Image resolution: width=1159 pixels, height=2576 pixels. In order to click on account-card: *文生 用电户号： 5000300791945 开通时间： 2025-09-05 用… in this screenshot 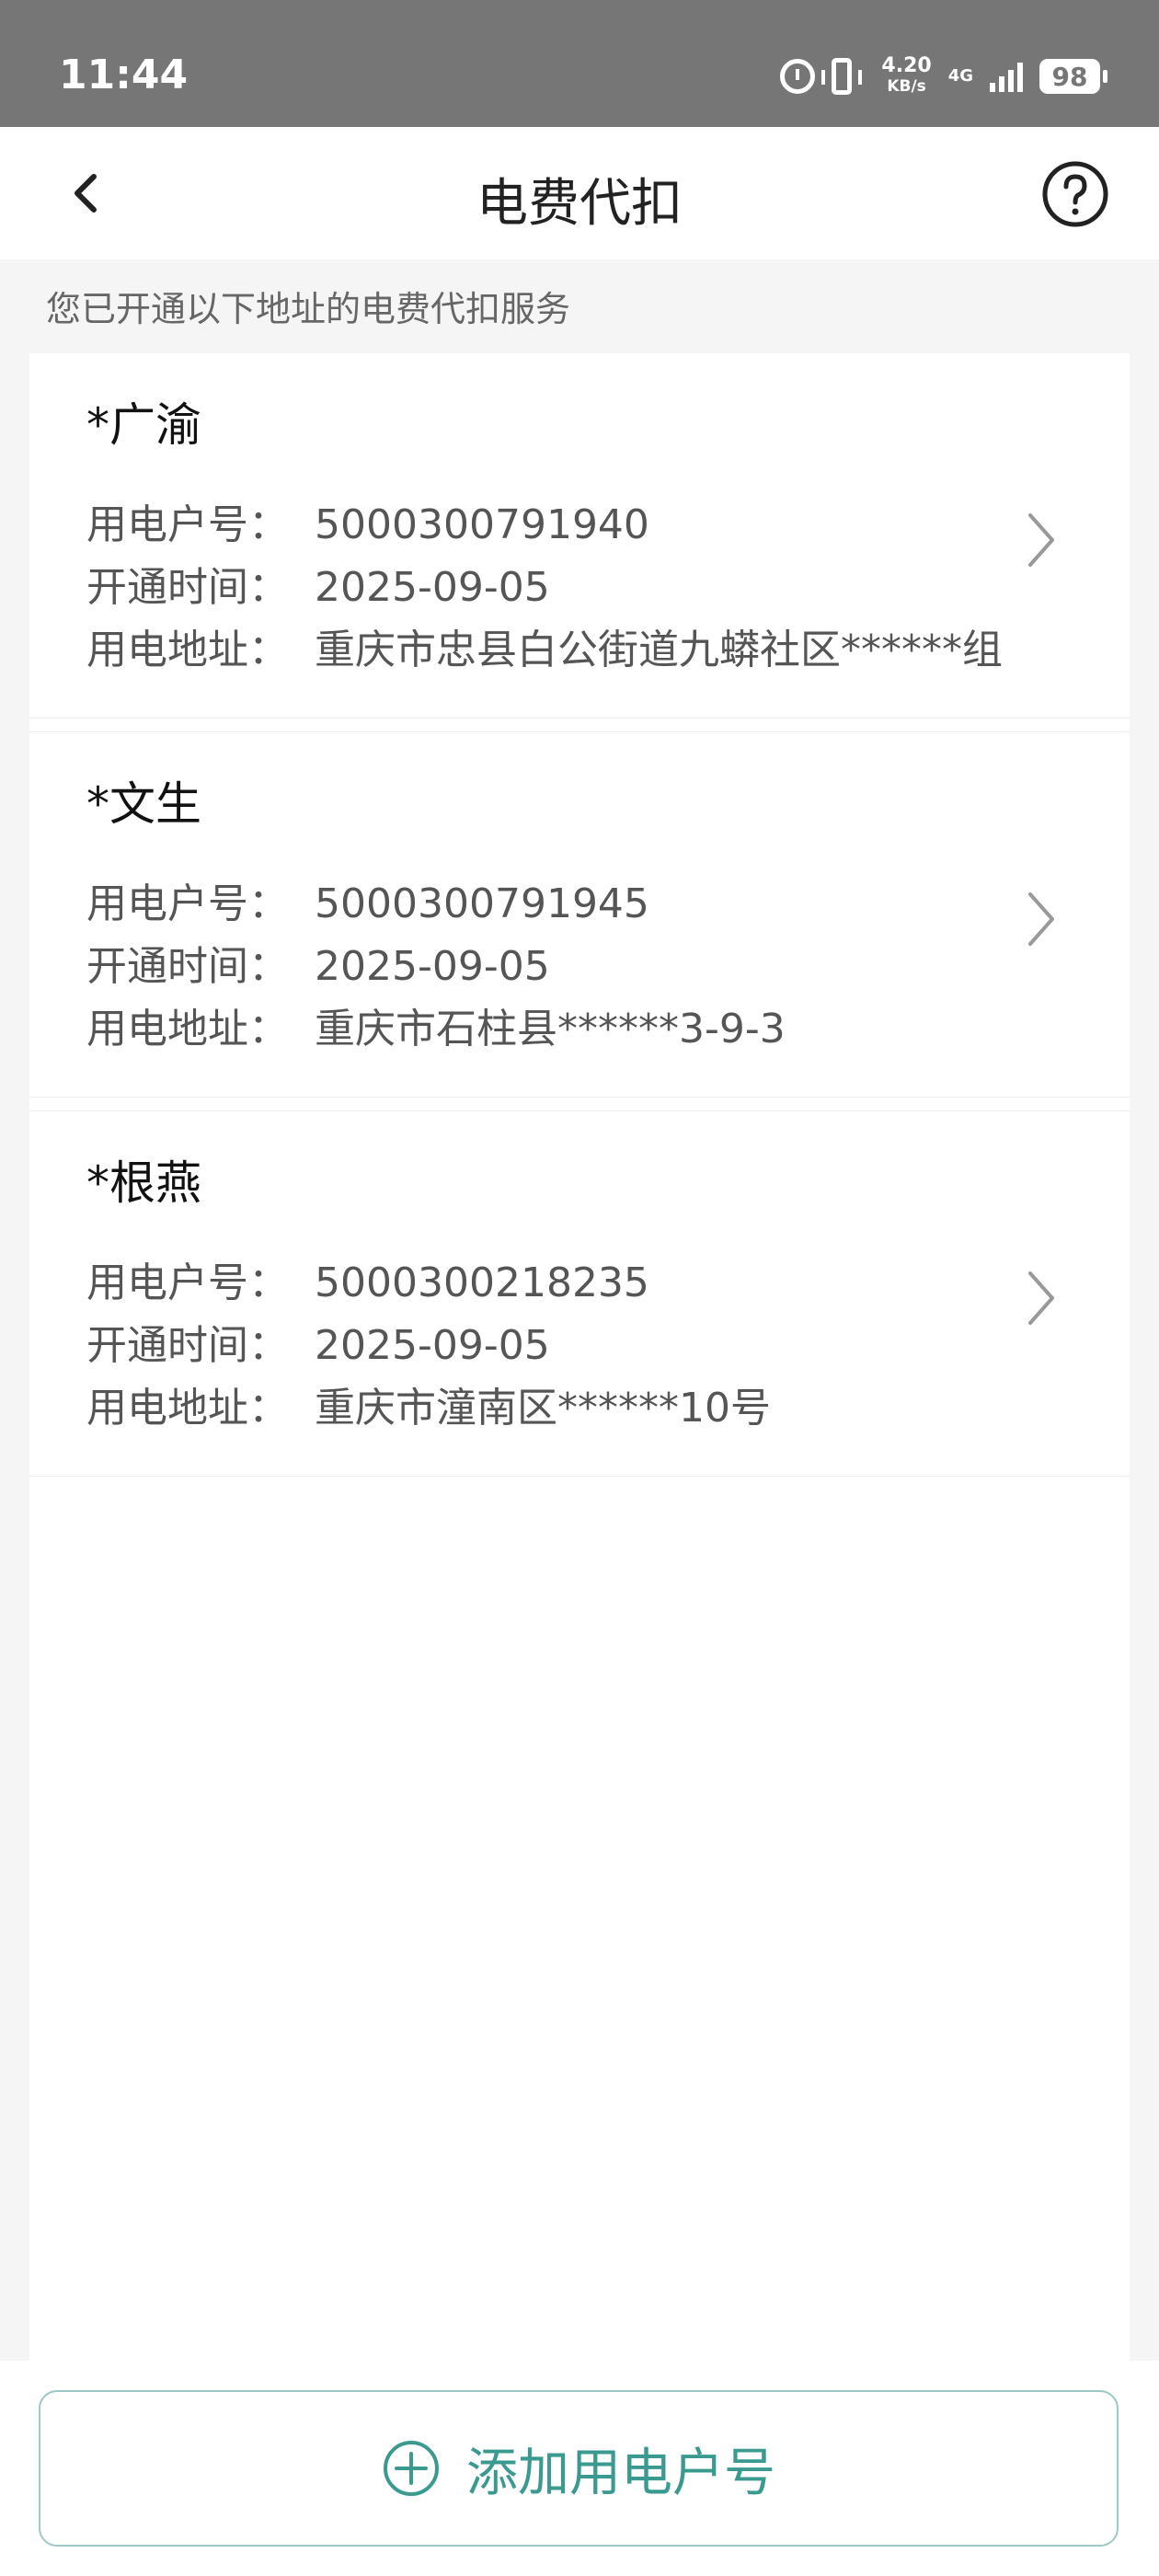, I will do `click(579, 914)`.